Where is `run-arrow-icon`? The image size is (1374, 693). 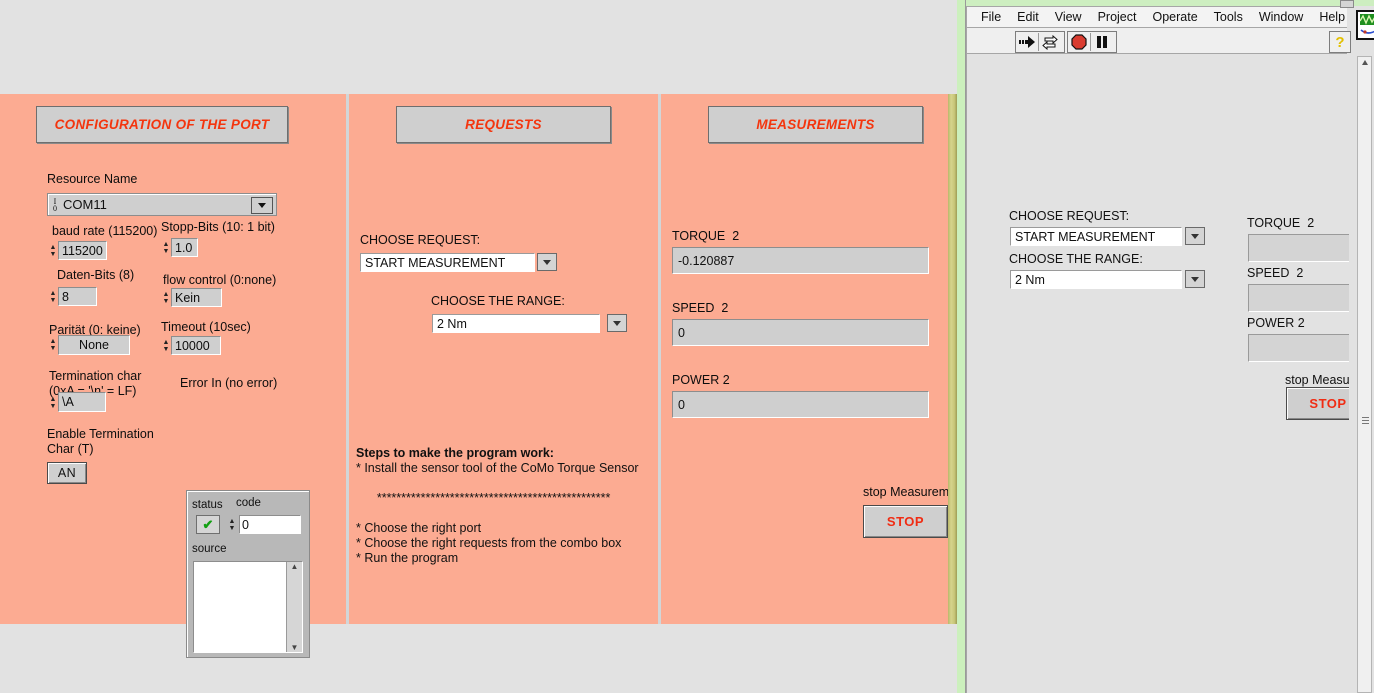 run-arrow-icon is located at coordinates (1027, 42).